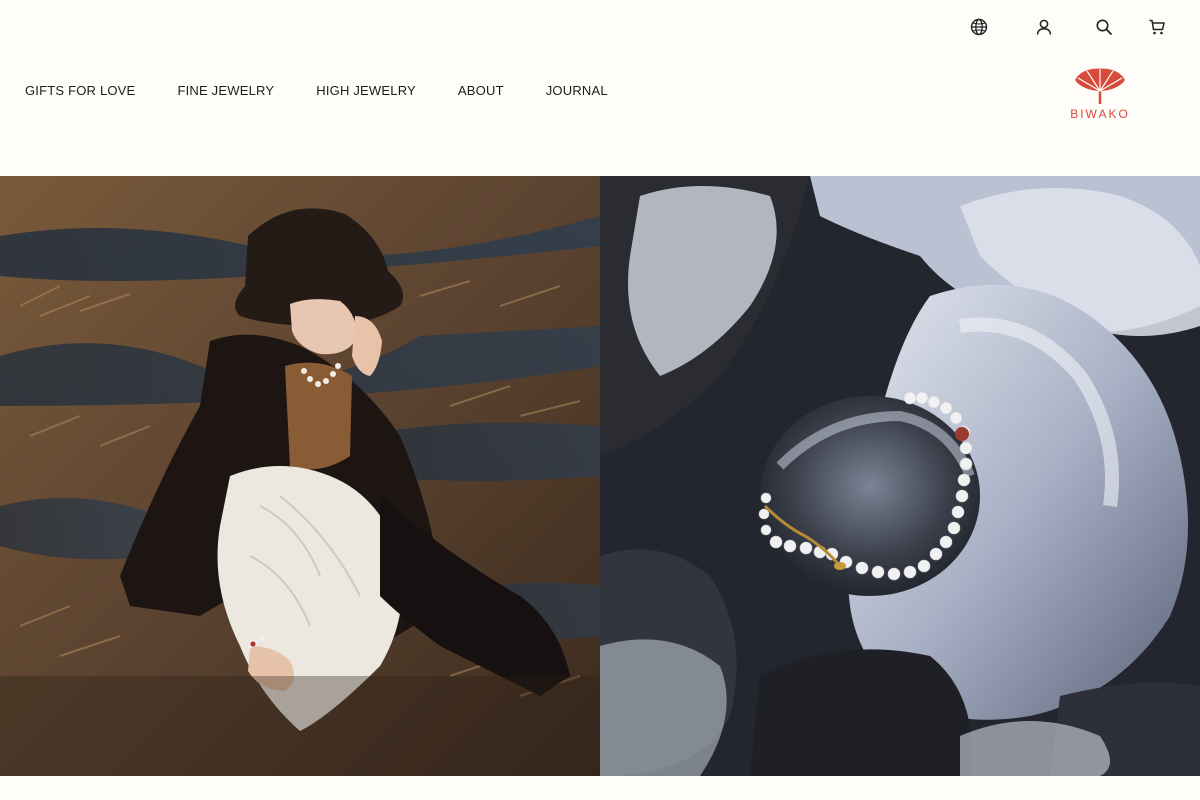  Describe the element at coordinates (1044, 27) in the screenshot. I see `account-icon` at that location.